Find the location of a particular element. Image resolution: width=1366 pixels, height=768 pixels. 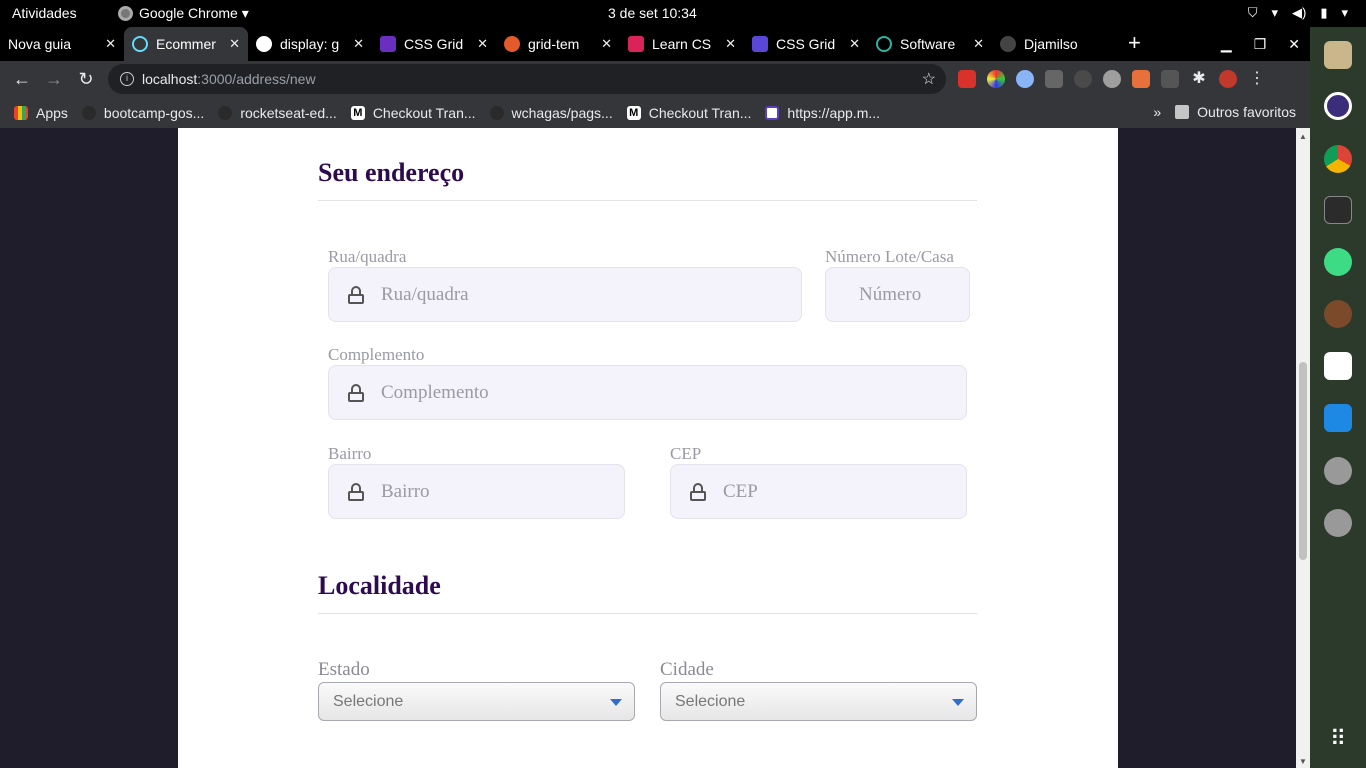

forward-button: → is located at coordinates (54, 79).